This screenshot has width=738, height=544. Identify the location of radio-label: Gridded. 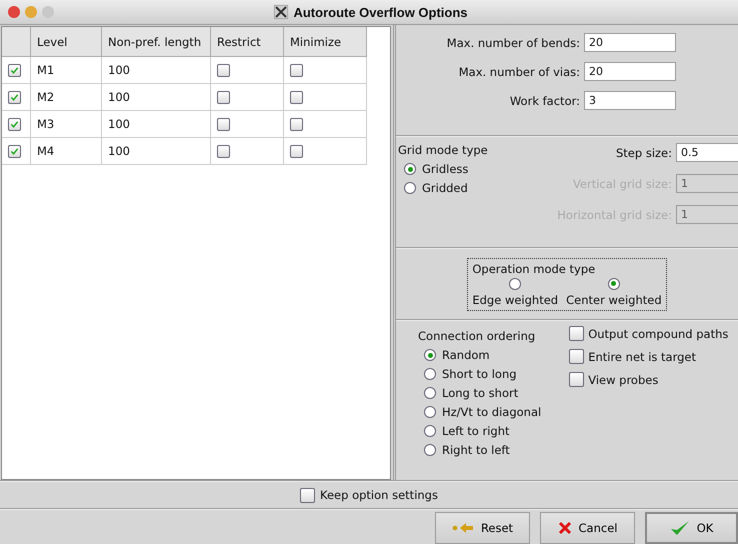
(445, 188).